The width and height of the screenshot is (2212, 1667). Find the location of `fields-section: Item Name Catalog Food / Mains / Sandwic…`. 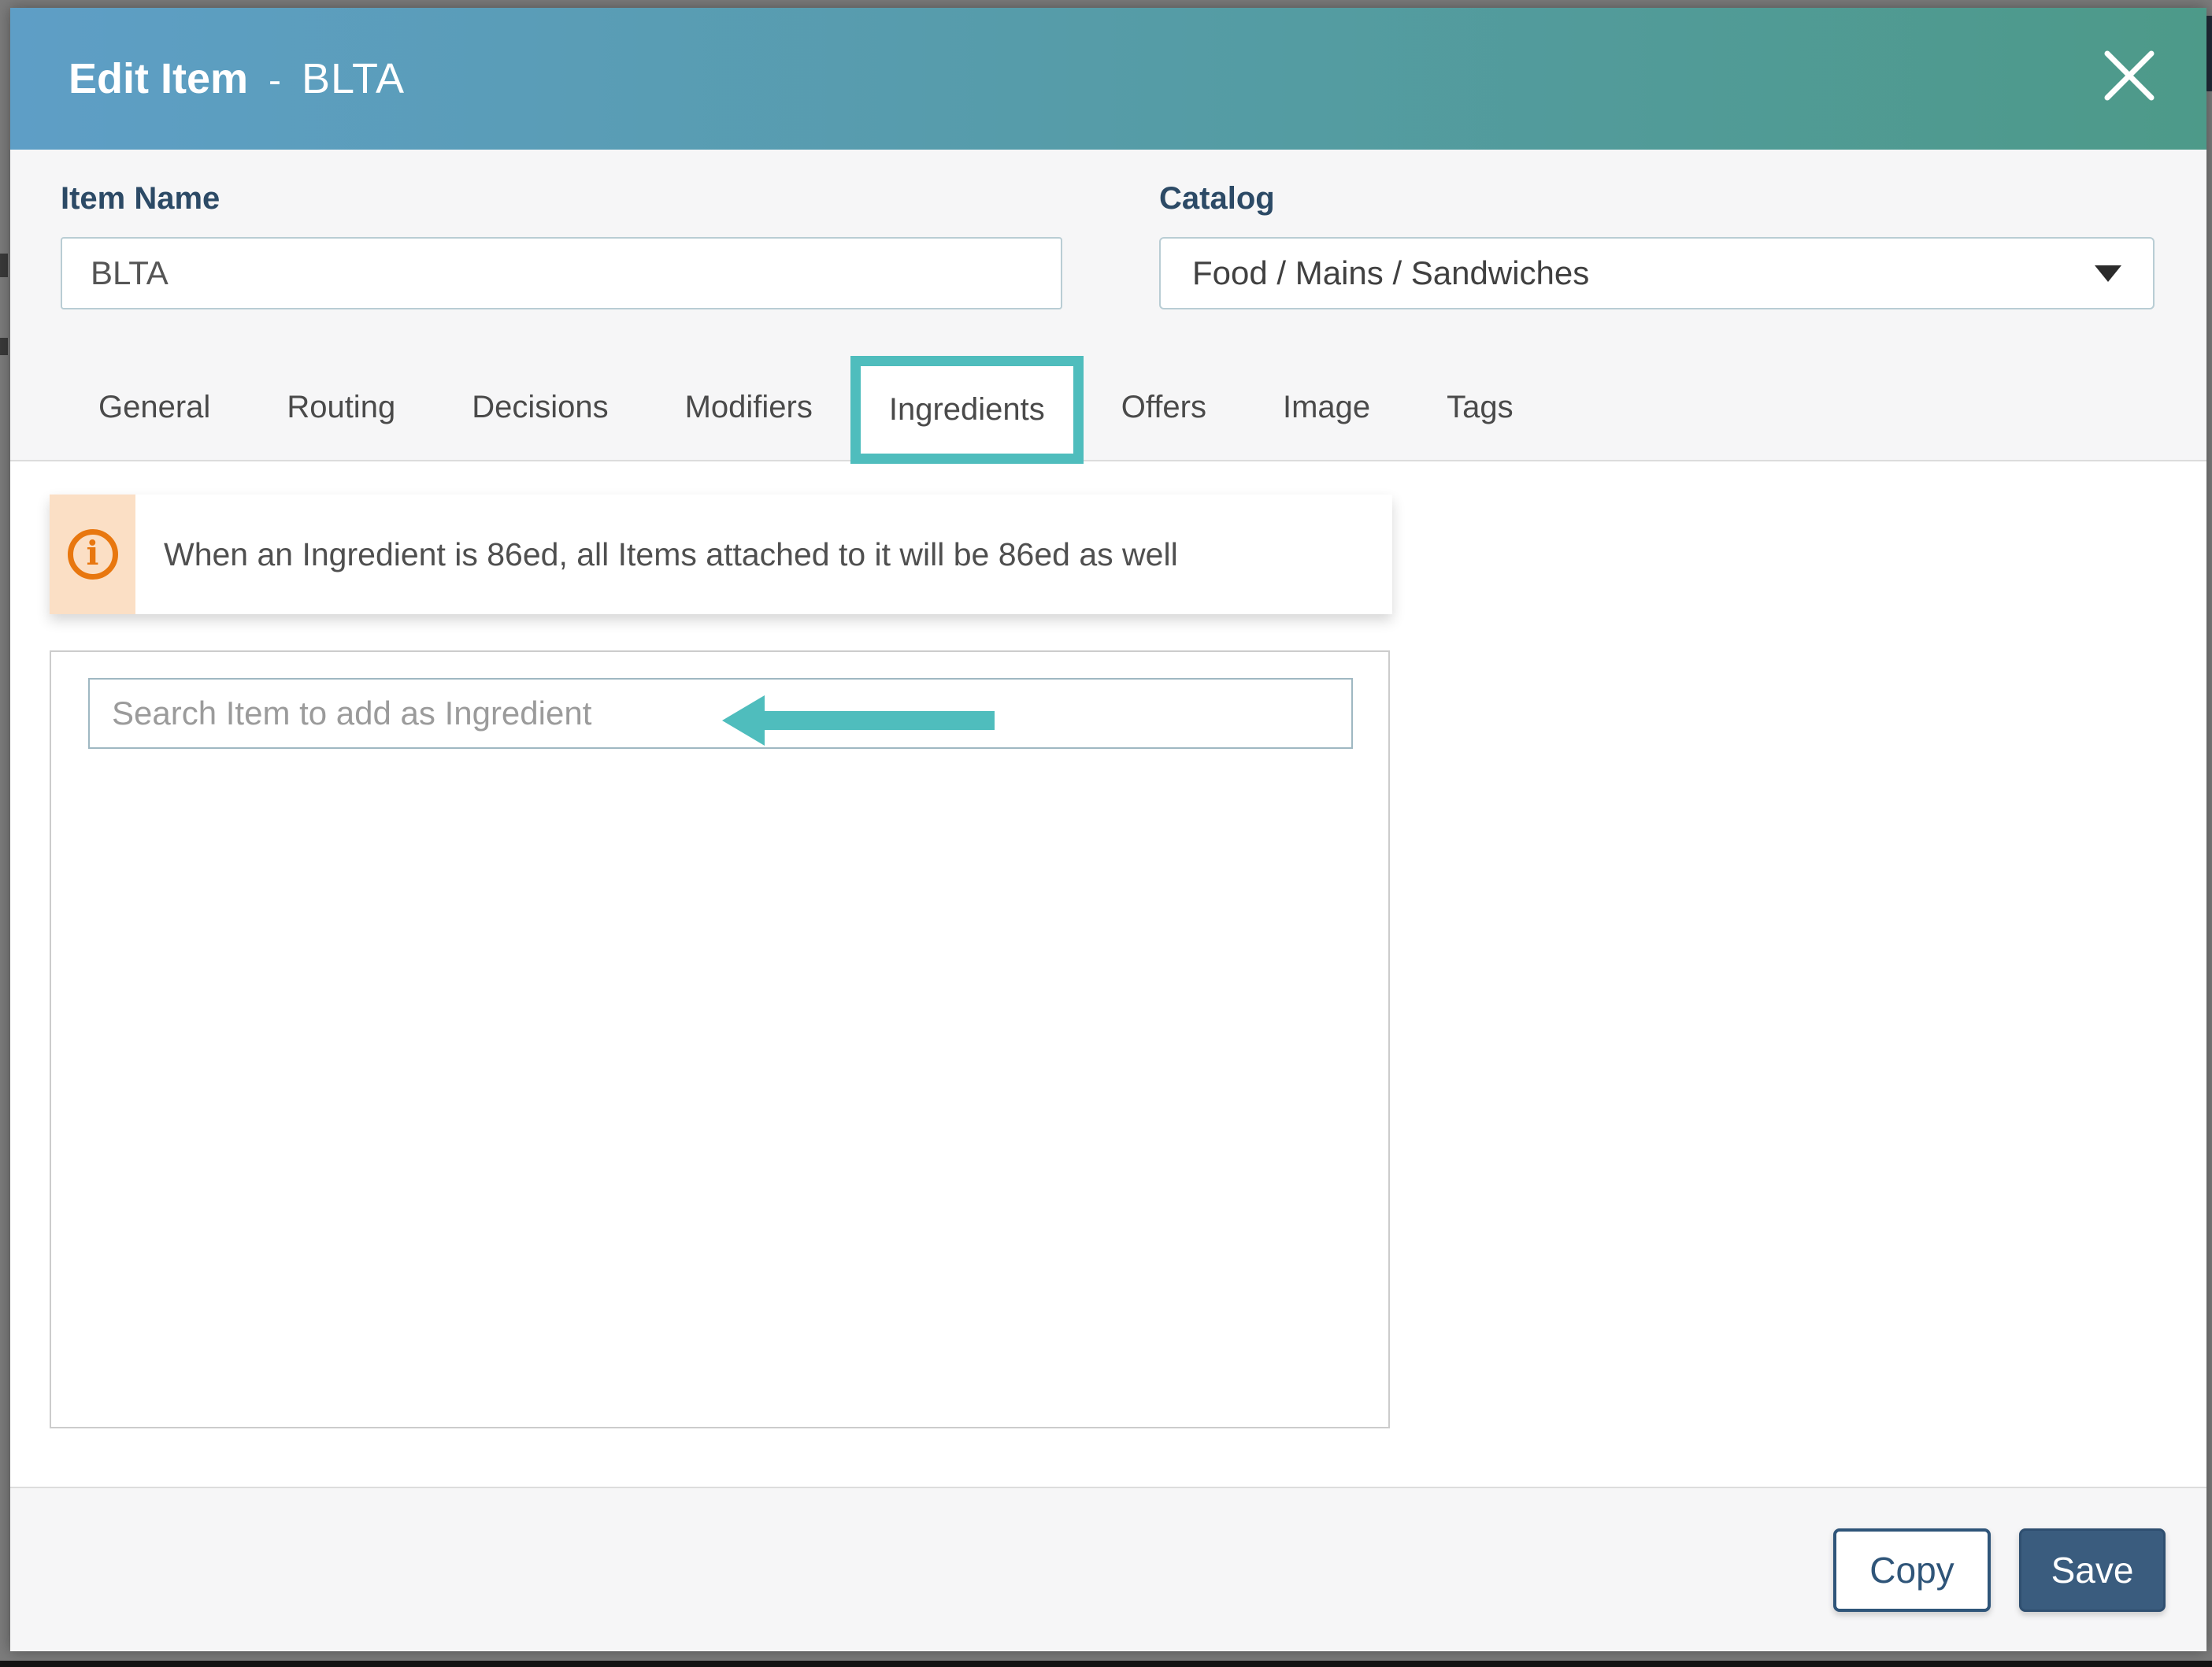

fields-section: Item Name Catalog Food / Mains / Sandwic… is located at coordinates (1108, 229).